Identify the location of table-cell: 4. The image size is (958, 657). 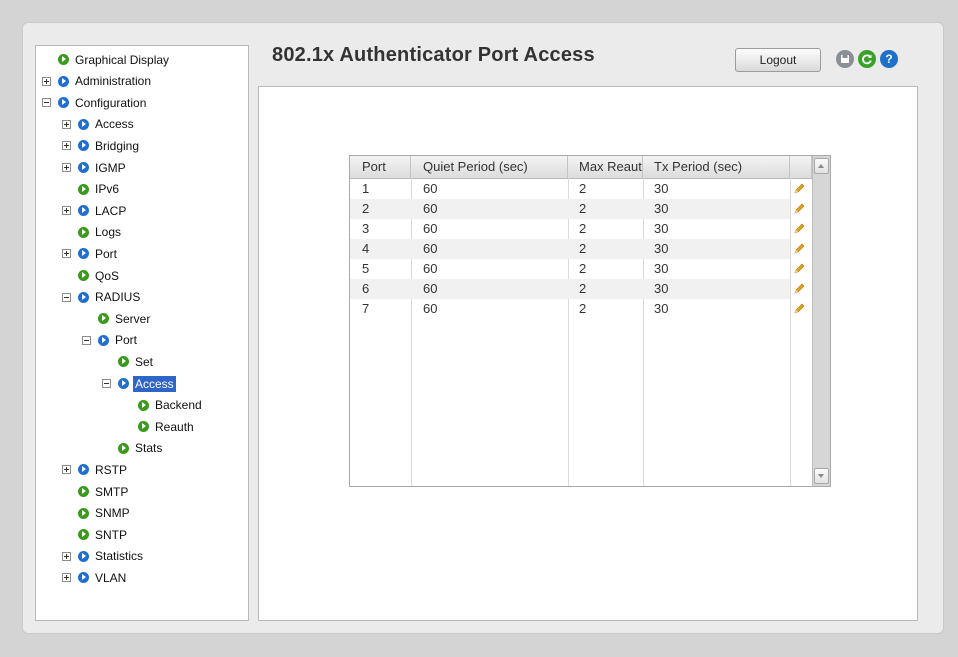
(366, 248).